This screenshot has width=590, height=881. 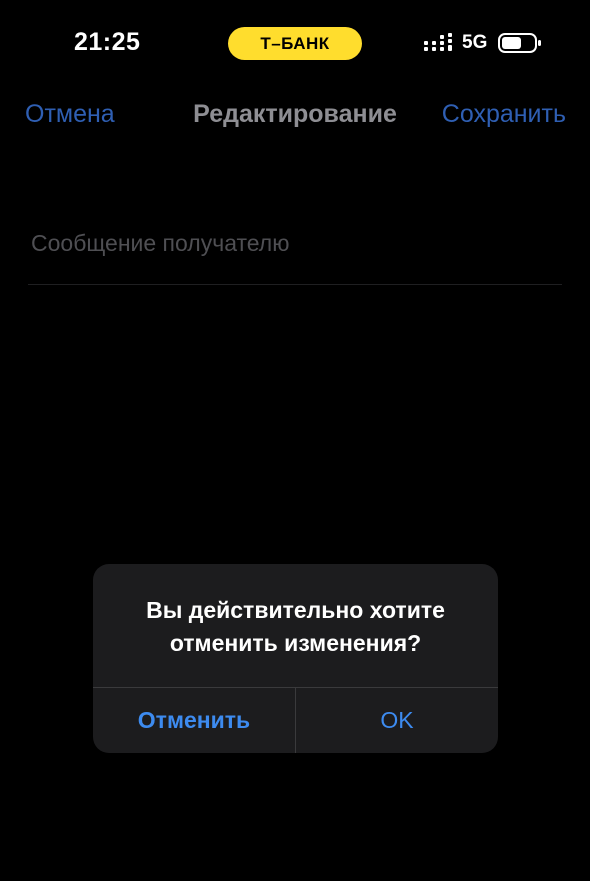 What do you see at coordinates (194, 720) in the screenshot?
I see `alert-discard-button: Отменить` at bounding box center [194, 720].